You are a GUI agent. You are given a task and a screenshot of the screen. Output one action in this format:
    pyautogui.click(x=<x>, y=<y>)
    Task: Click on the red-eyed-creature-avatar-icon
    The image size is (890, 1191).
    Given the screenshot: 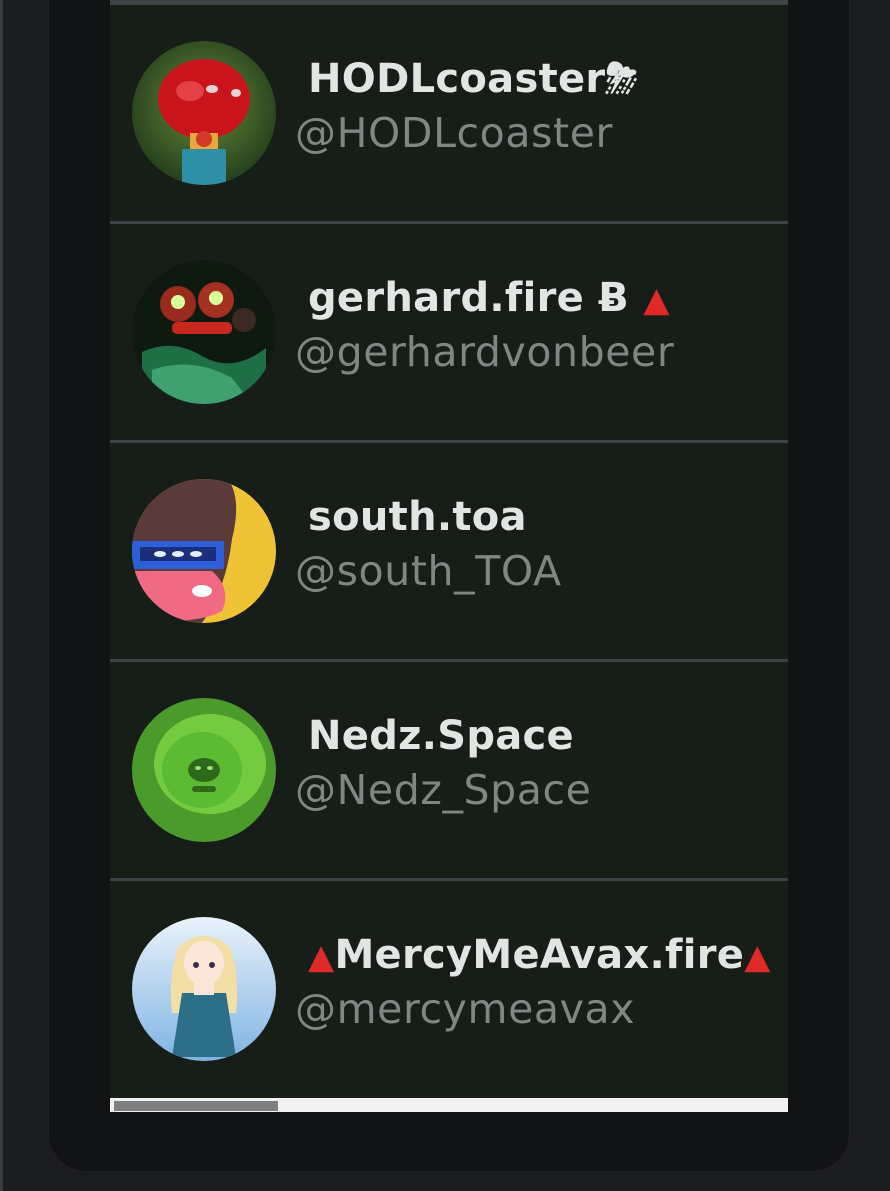 What is the action you would take?
    pyautogui.click(x=204, y=332)
    